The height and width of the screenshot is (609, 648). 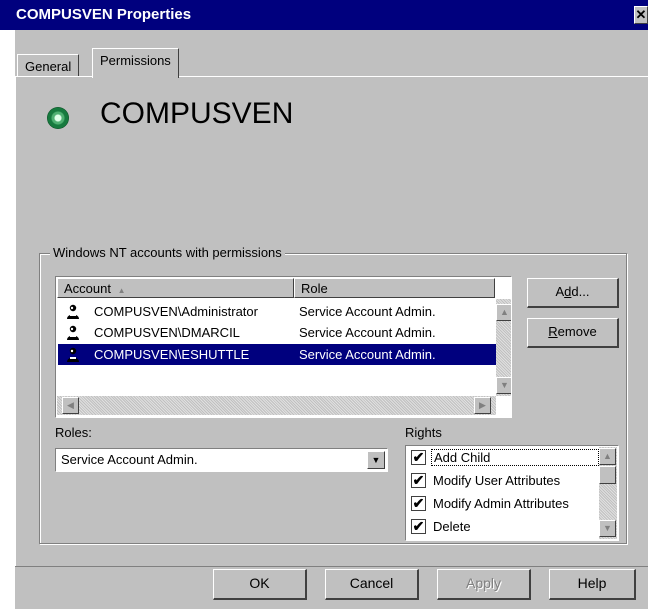 I want to click on tab-general: General, so click(x=48, y=65).